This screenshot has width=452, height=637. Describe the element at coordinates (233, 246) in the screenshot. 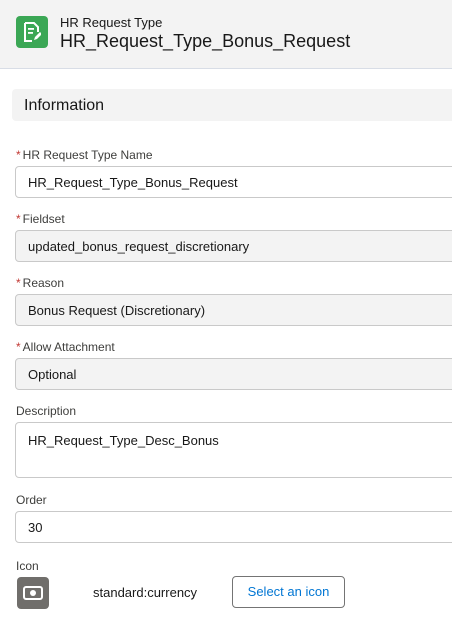

I see `fieldset-field: updated_bonus_request_discretionary` at that location.